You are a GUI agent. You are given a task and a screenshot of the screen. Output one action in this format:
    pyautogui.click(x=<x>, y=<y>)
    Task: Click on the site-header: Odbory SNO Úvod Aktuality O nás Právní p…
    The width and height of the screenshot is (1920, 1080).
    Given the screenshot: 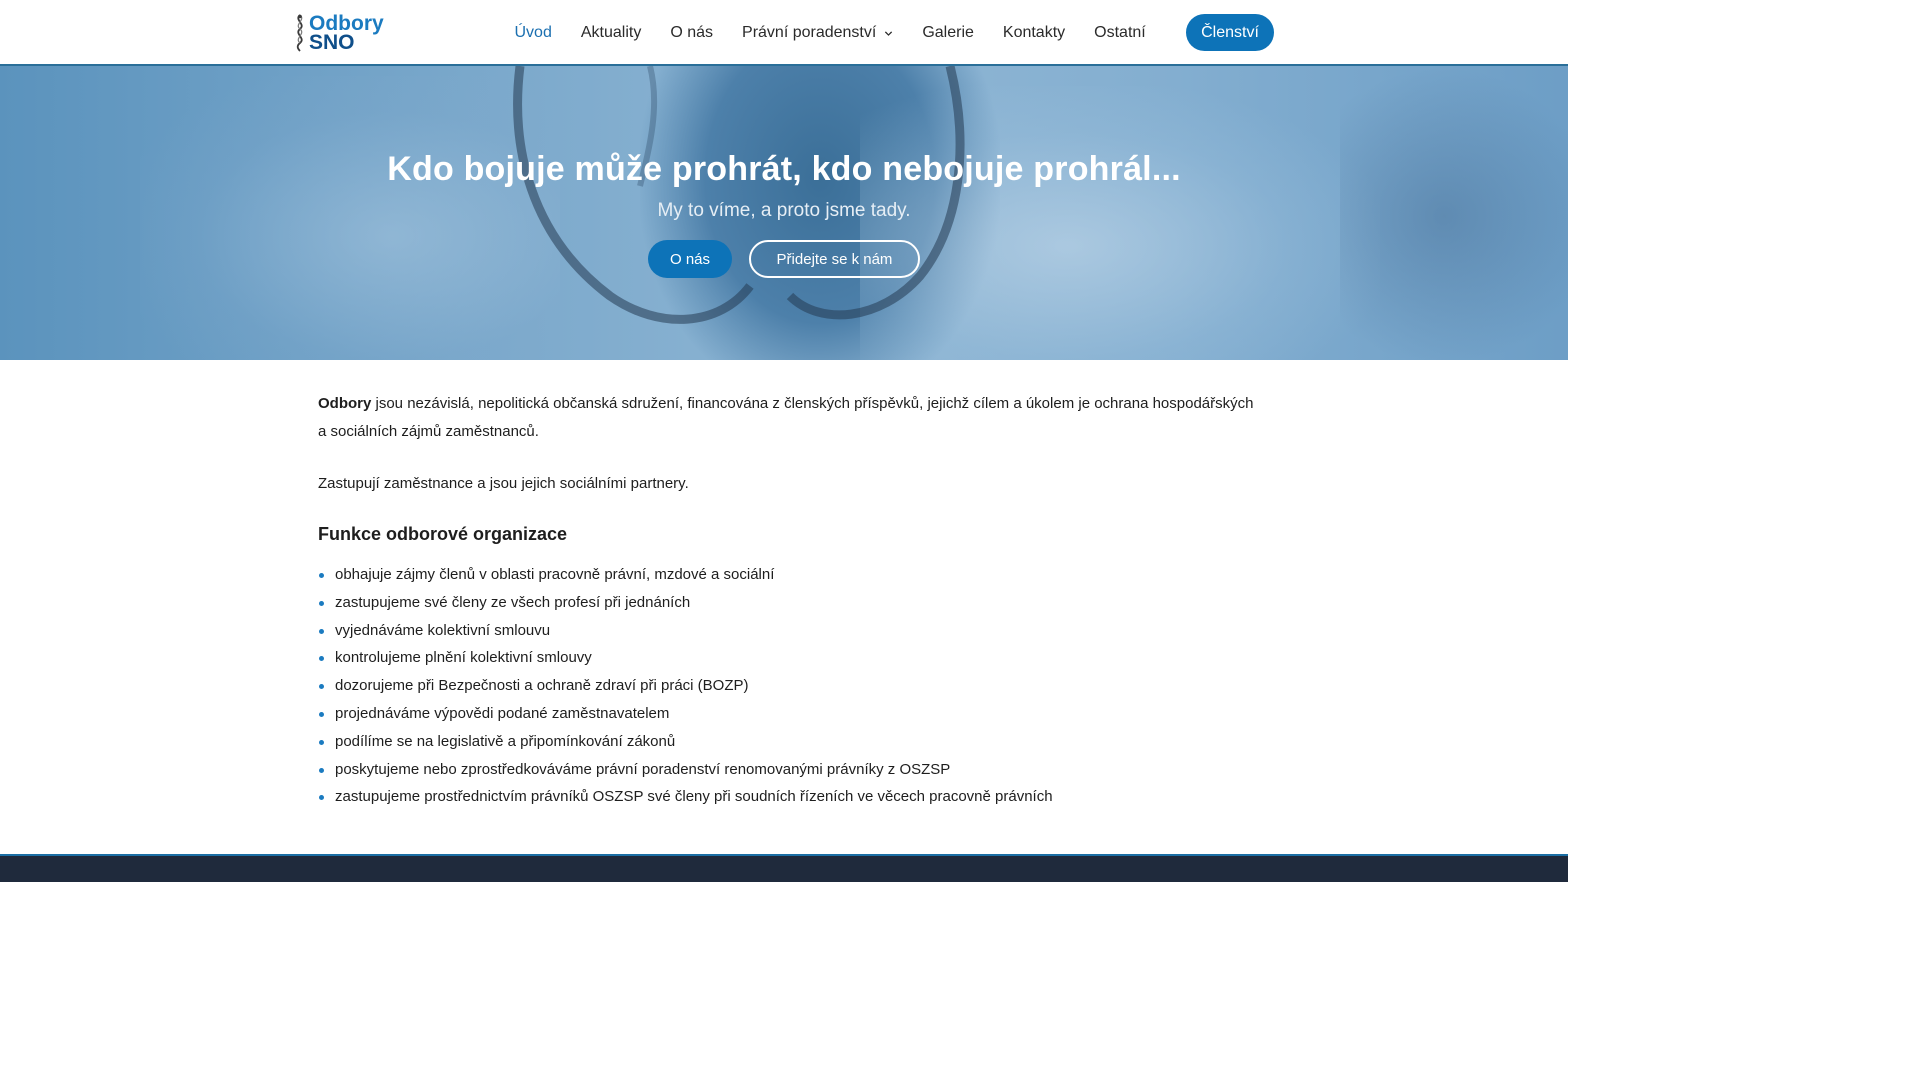 What is the action you would take?
    pyautogui.click(x=784, y=33)
    